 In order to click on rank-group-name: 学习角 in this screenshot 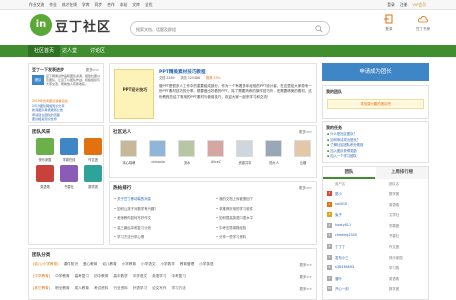, I will do `click(394, 267)`.